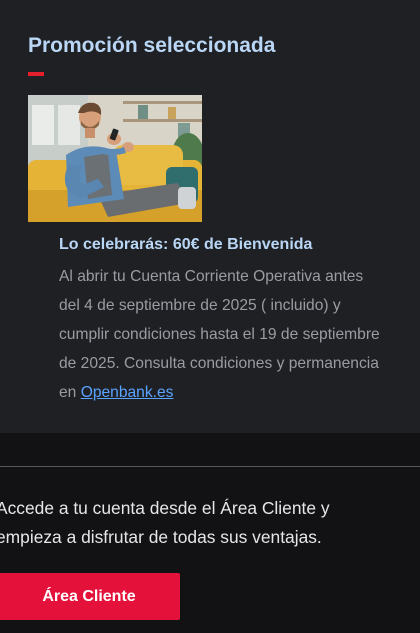 Image resolution: width=420 pixels, height=633 pixels. I want to click on promo-title: Promoción seleccionada, so click(152, 45).